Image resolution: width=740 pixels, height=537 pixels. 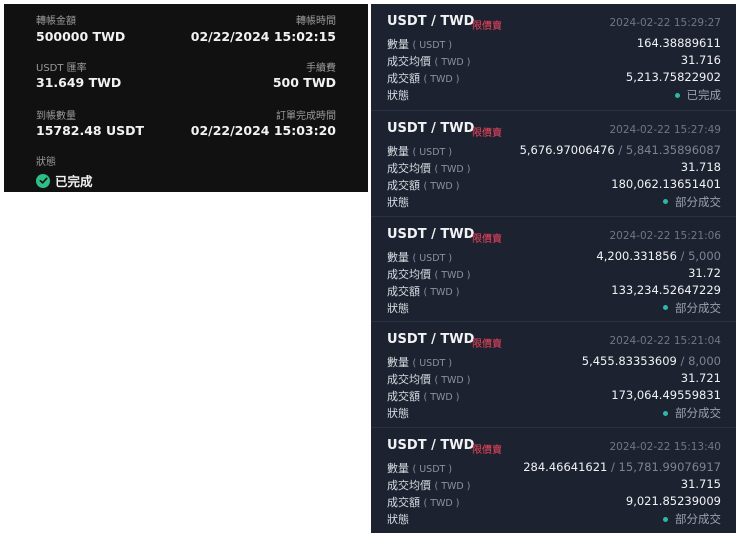 What do you see at coordinates (554, 485) in the screenshot?
I see `avg-price-row: 成交均價 ( TWD ) 31.715` at bounding box center [554, 485].